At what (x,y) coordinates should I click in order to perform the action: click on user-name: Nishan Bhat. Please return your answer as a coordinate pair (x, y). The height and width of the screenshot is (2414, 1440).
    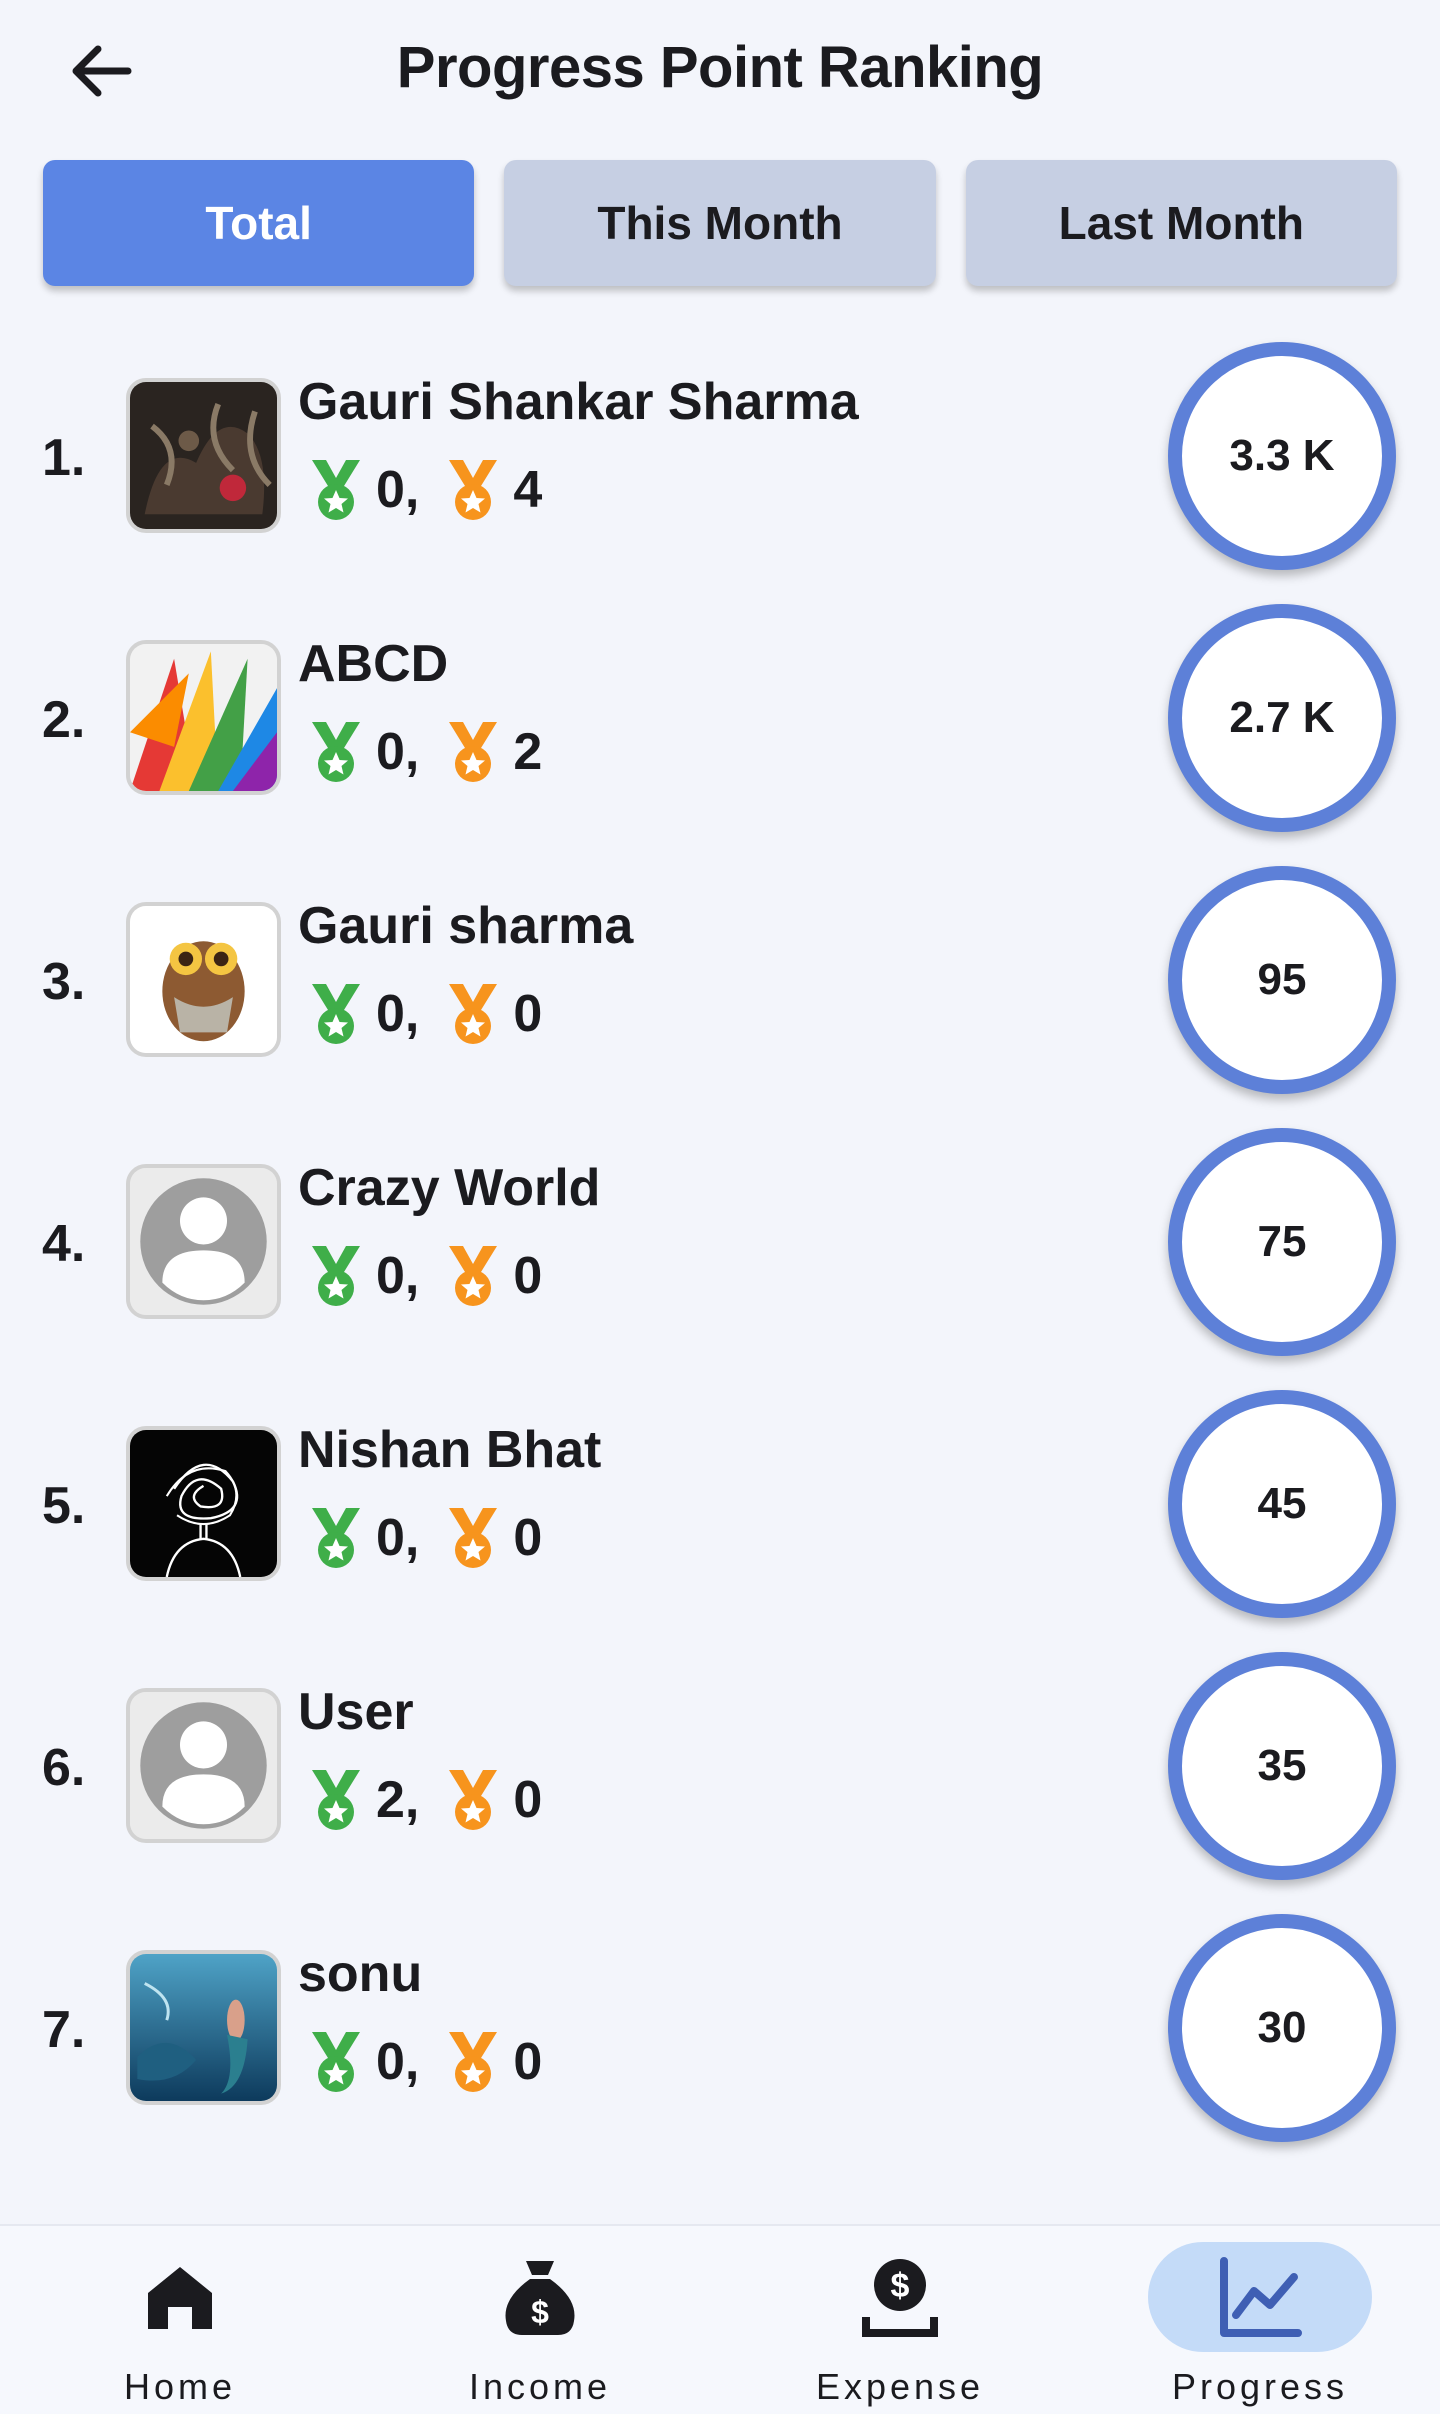
    Looking at the image, I should click on (450, 1450).